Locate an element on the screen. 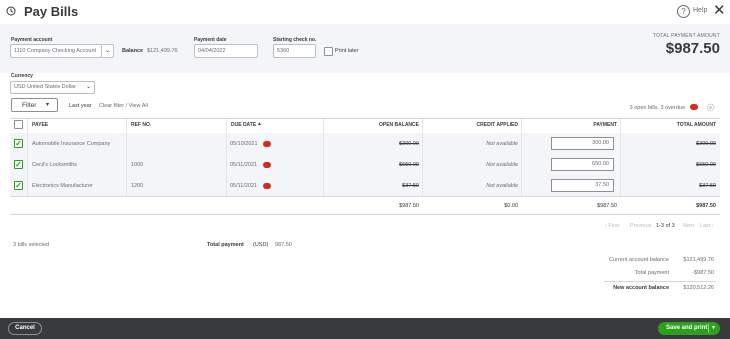  payee-cell: Automobile Insurance Company is located at coordinates (71, 144).